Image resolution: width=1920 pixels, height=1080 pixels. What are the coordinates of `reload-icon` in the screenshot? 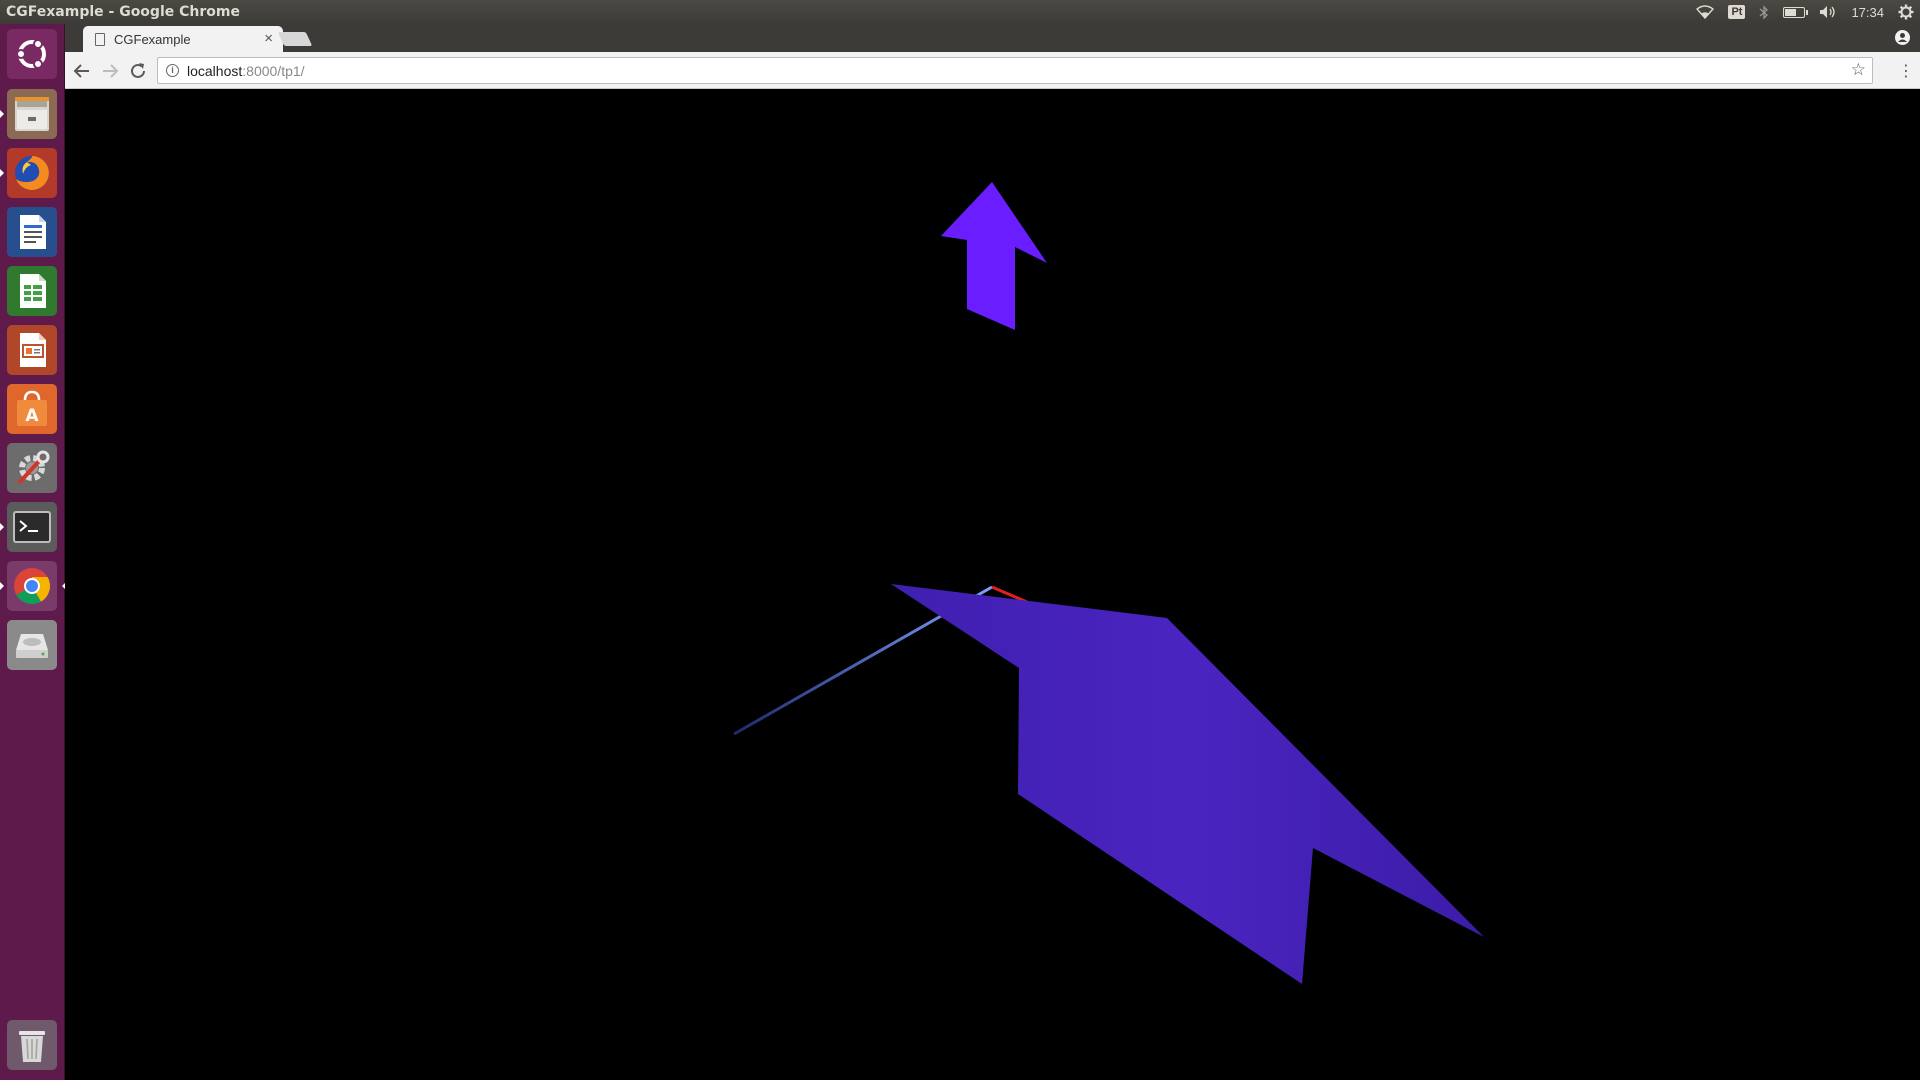 It's located at (138, 70).